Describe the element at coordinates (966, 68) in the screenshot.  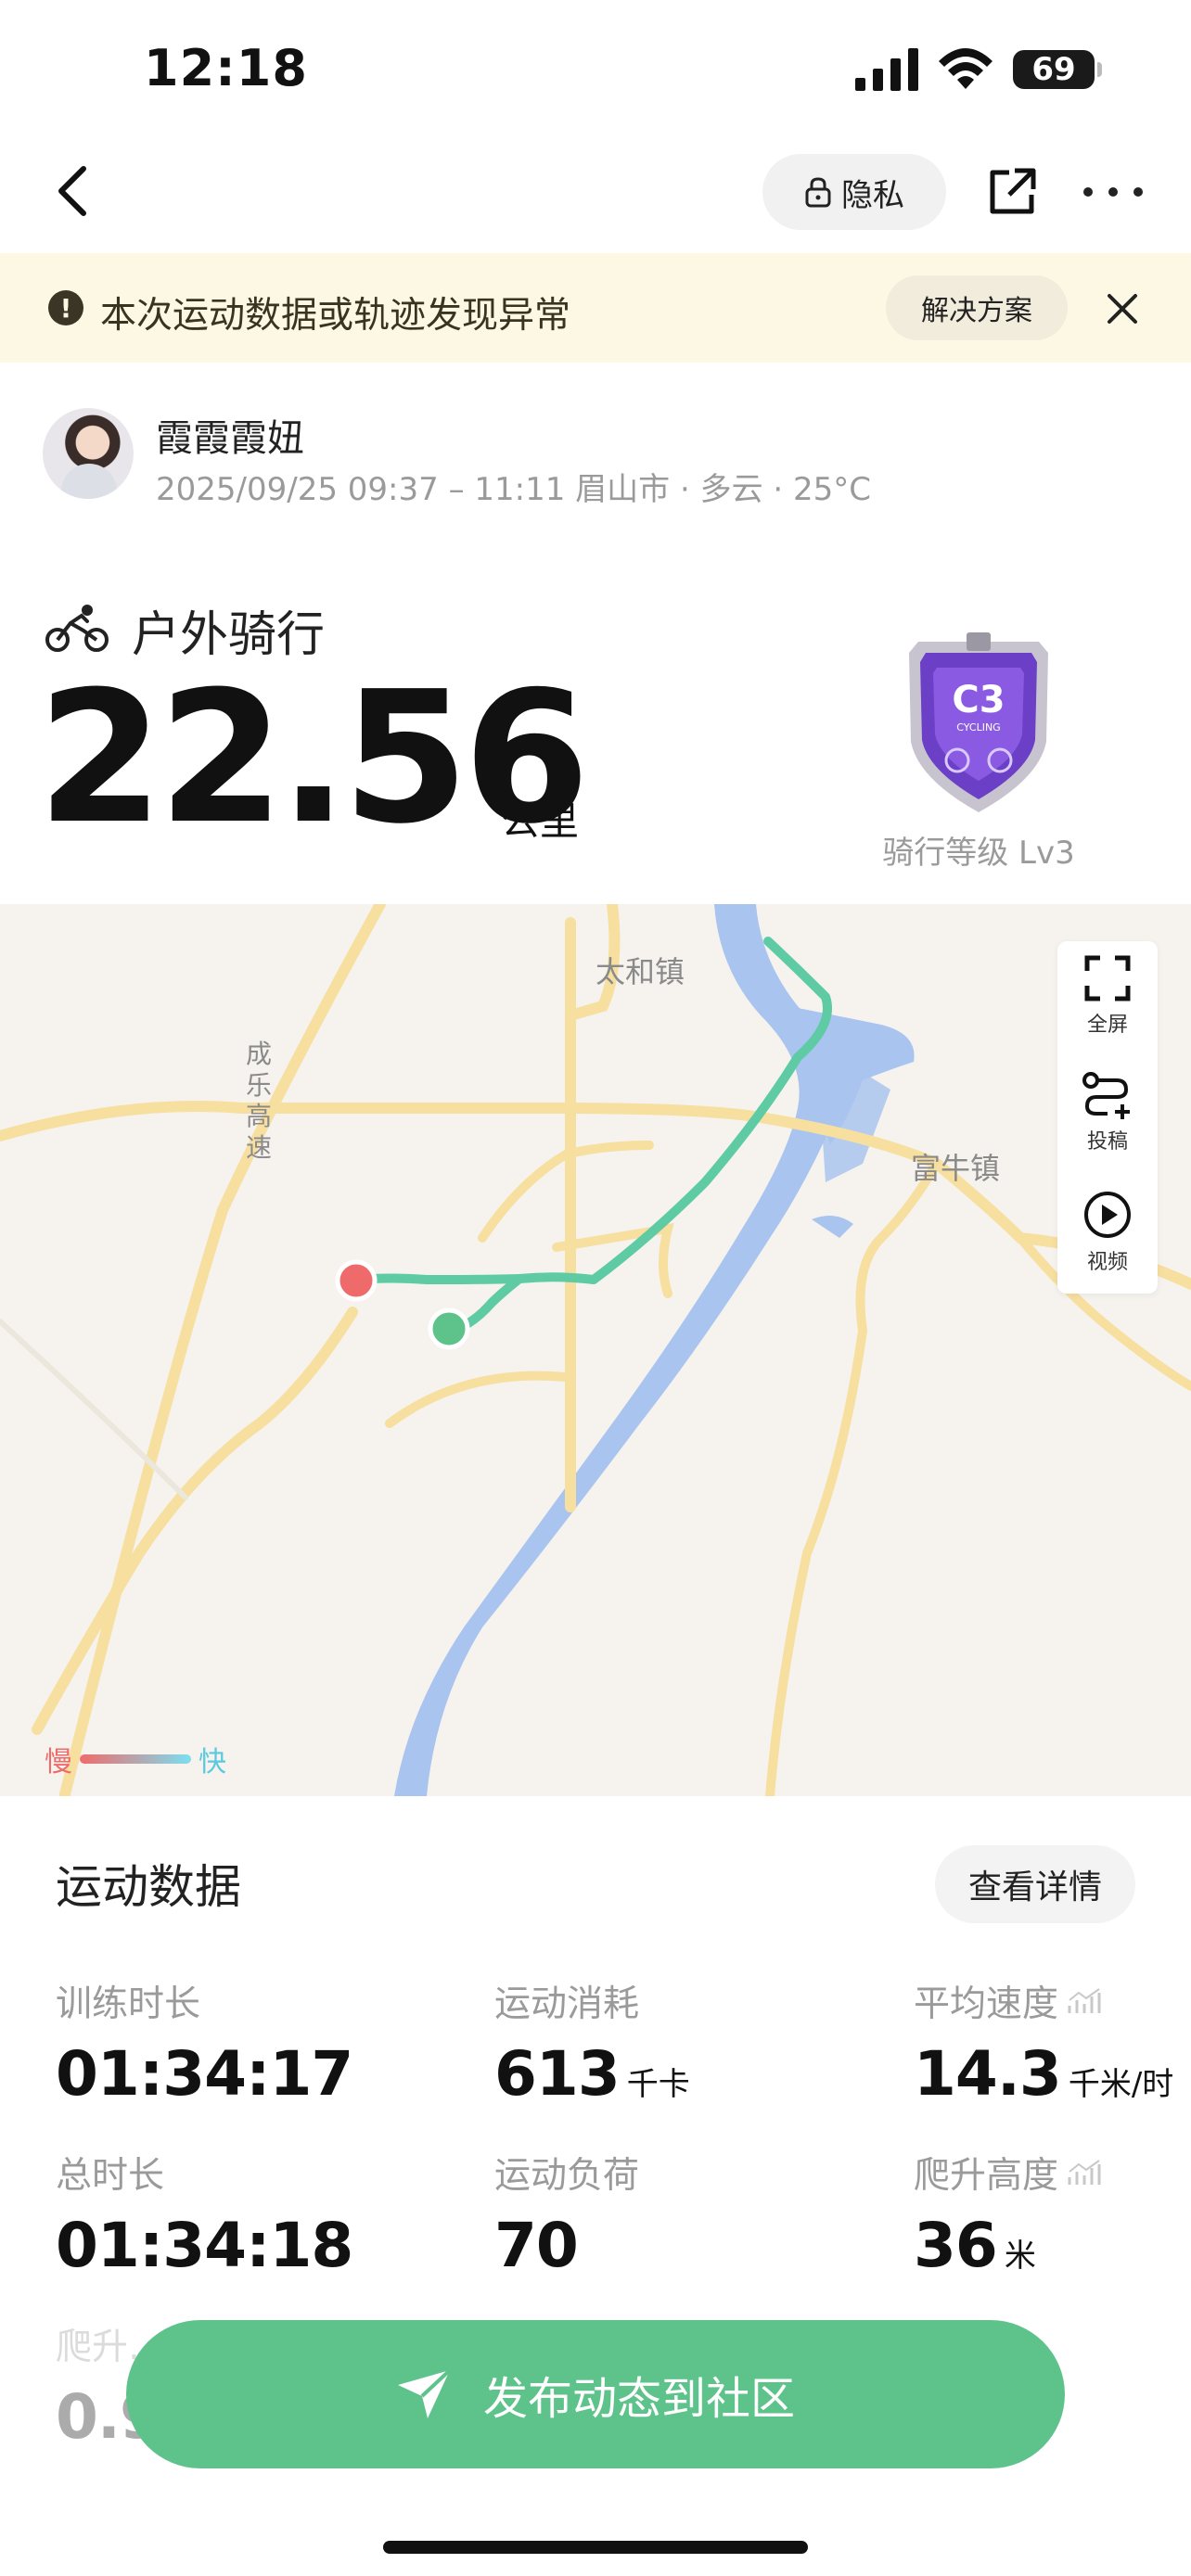
I see `wifi-icon` at that location.